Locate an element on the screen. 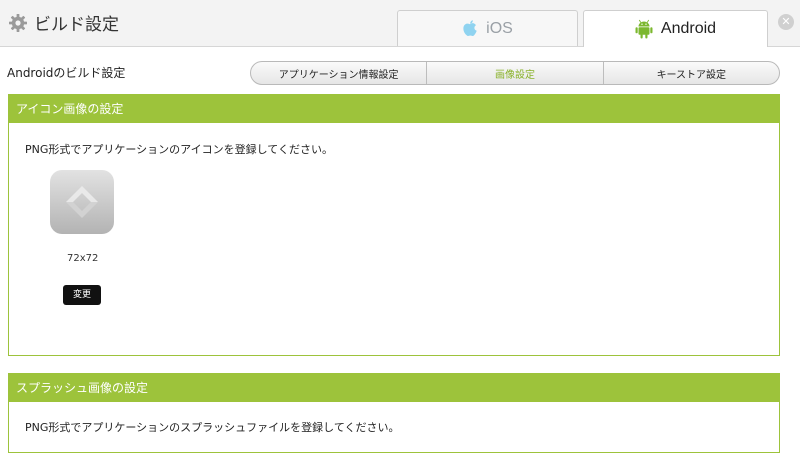  settings-segmented-control: アプリケーション情報設定 画像設定 キーストア設定 is located at coordinates (515, 73).